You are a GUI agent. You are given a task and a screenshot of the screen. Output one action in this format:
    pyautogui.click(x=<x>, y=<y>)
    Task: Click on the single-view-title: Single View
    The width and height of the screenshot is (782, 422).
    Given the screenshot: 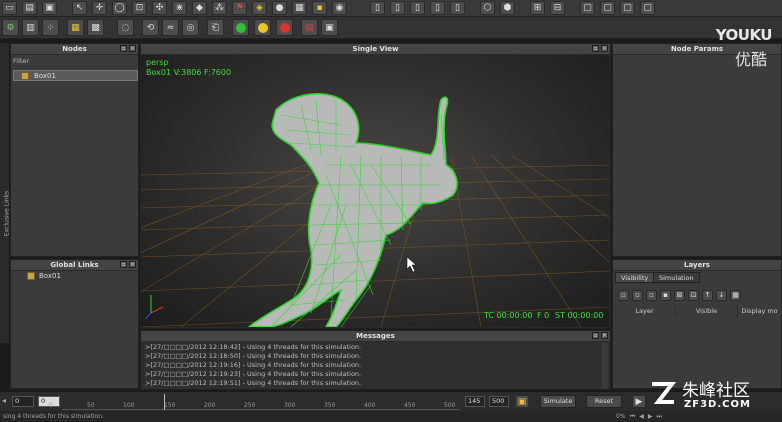 What is the action you would take?
    pyautogui.click(x=375, y=49)
    